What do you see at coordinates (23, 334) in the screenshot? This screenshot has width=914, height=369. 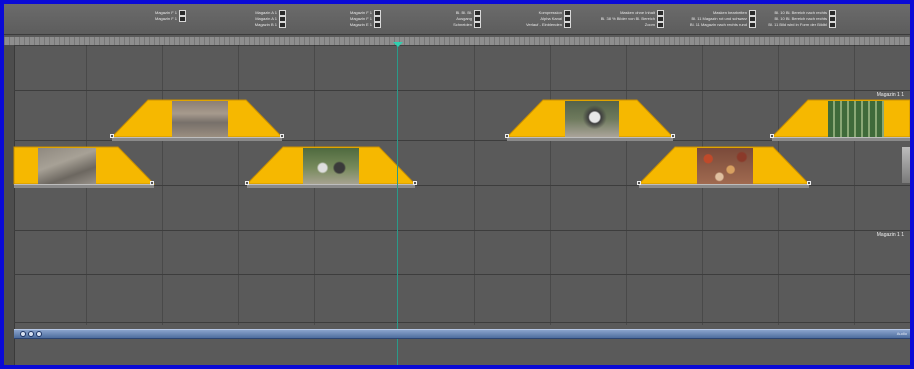 I see `rewind-button` at bounding box center [23, 334].